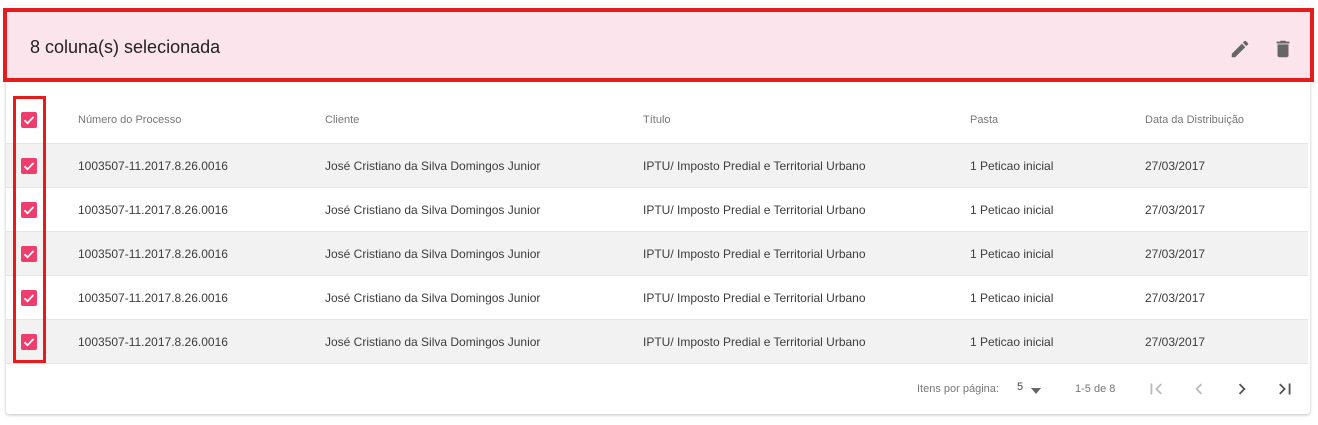  I want to click on header-data: Data da Distribuição, so click(1194, 120).